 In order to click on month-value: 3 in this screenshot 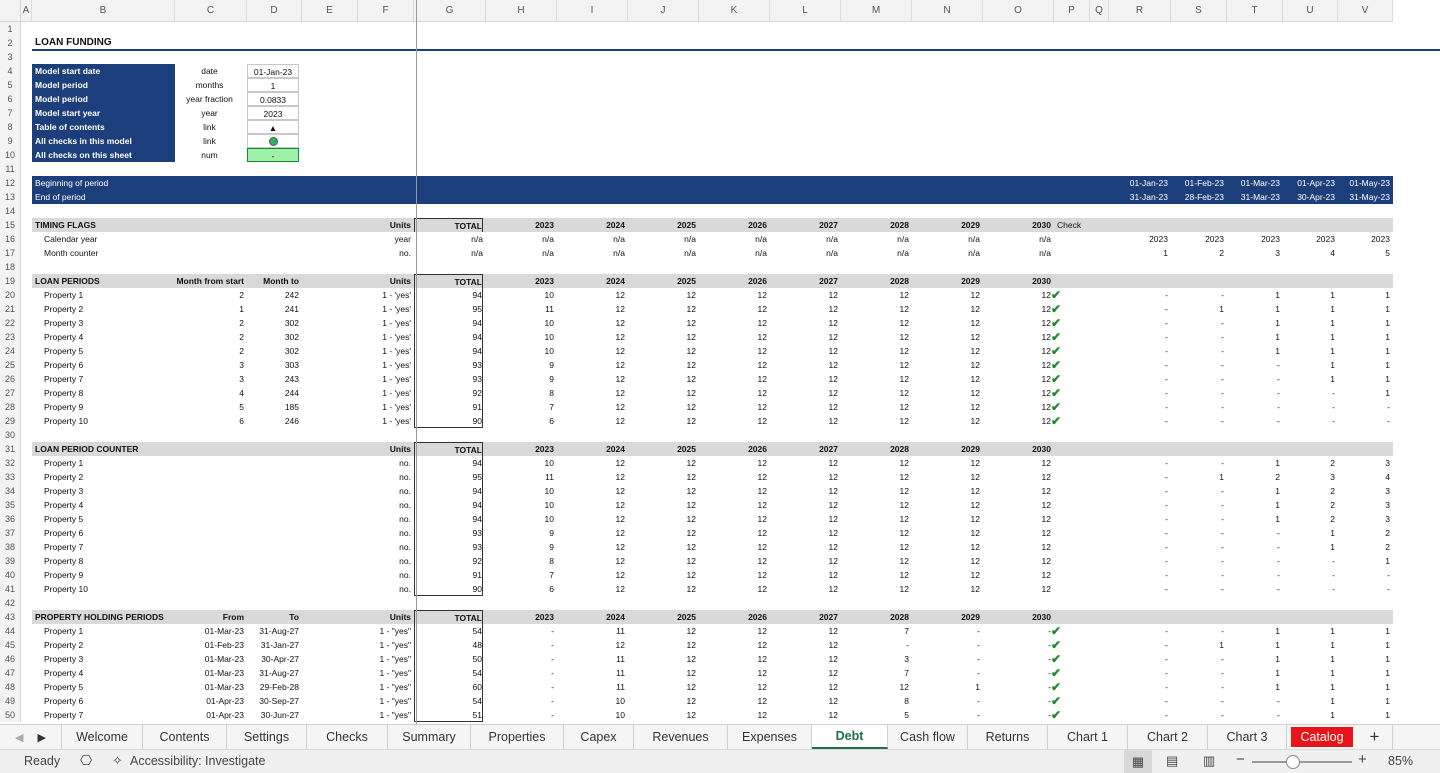, I will do `click(1364, 519)`.